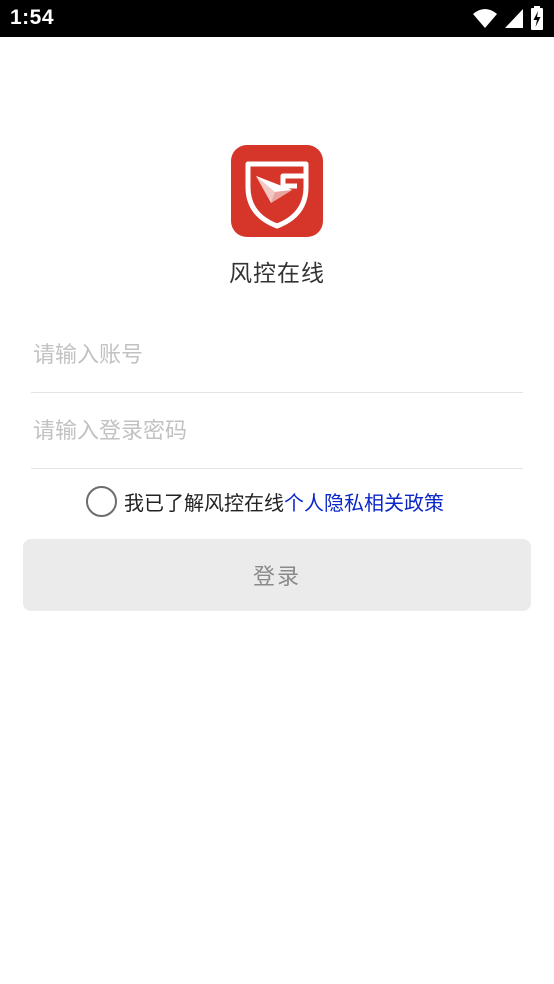 The image size is (554, 984). What do you see at coordinates (277, 195) in the screenshot?
I see `shield-g-paper-plane-logo` at bounding box center [277, 195].